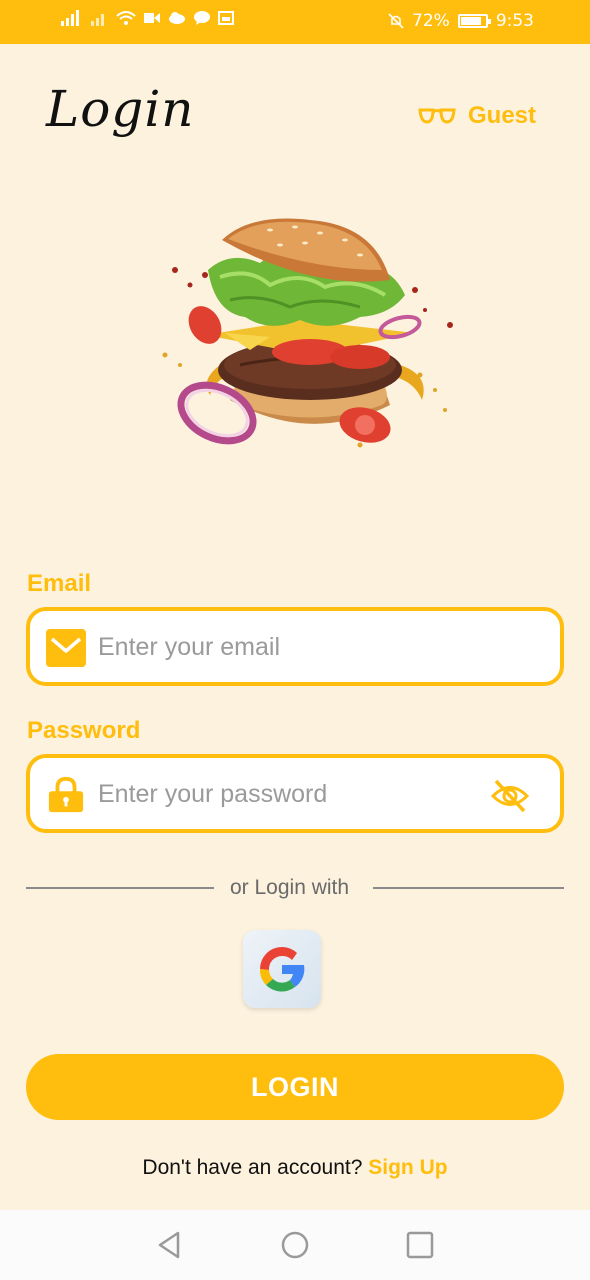  Describe the element at coordinates (97, 20) in the screenshot. I see `signal-2-icon` at that location.